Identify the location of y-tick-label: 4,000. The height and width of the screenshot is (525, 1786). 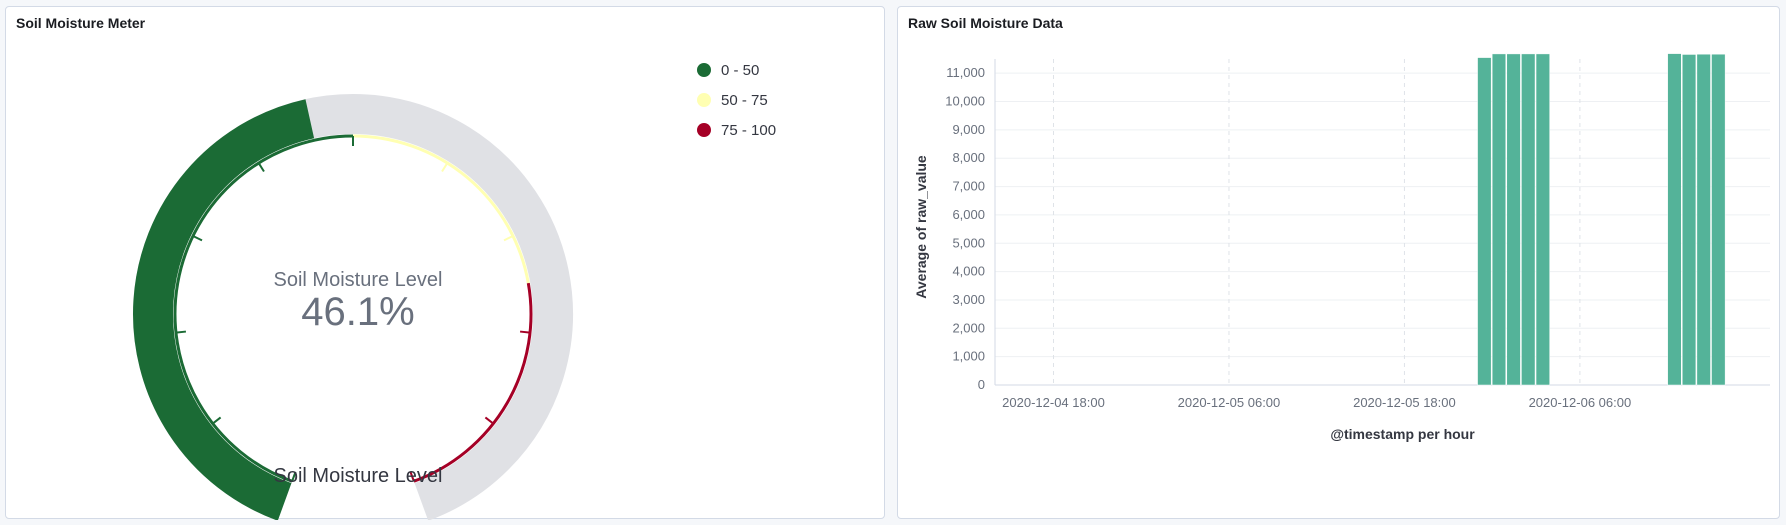
(968, 271).